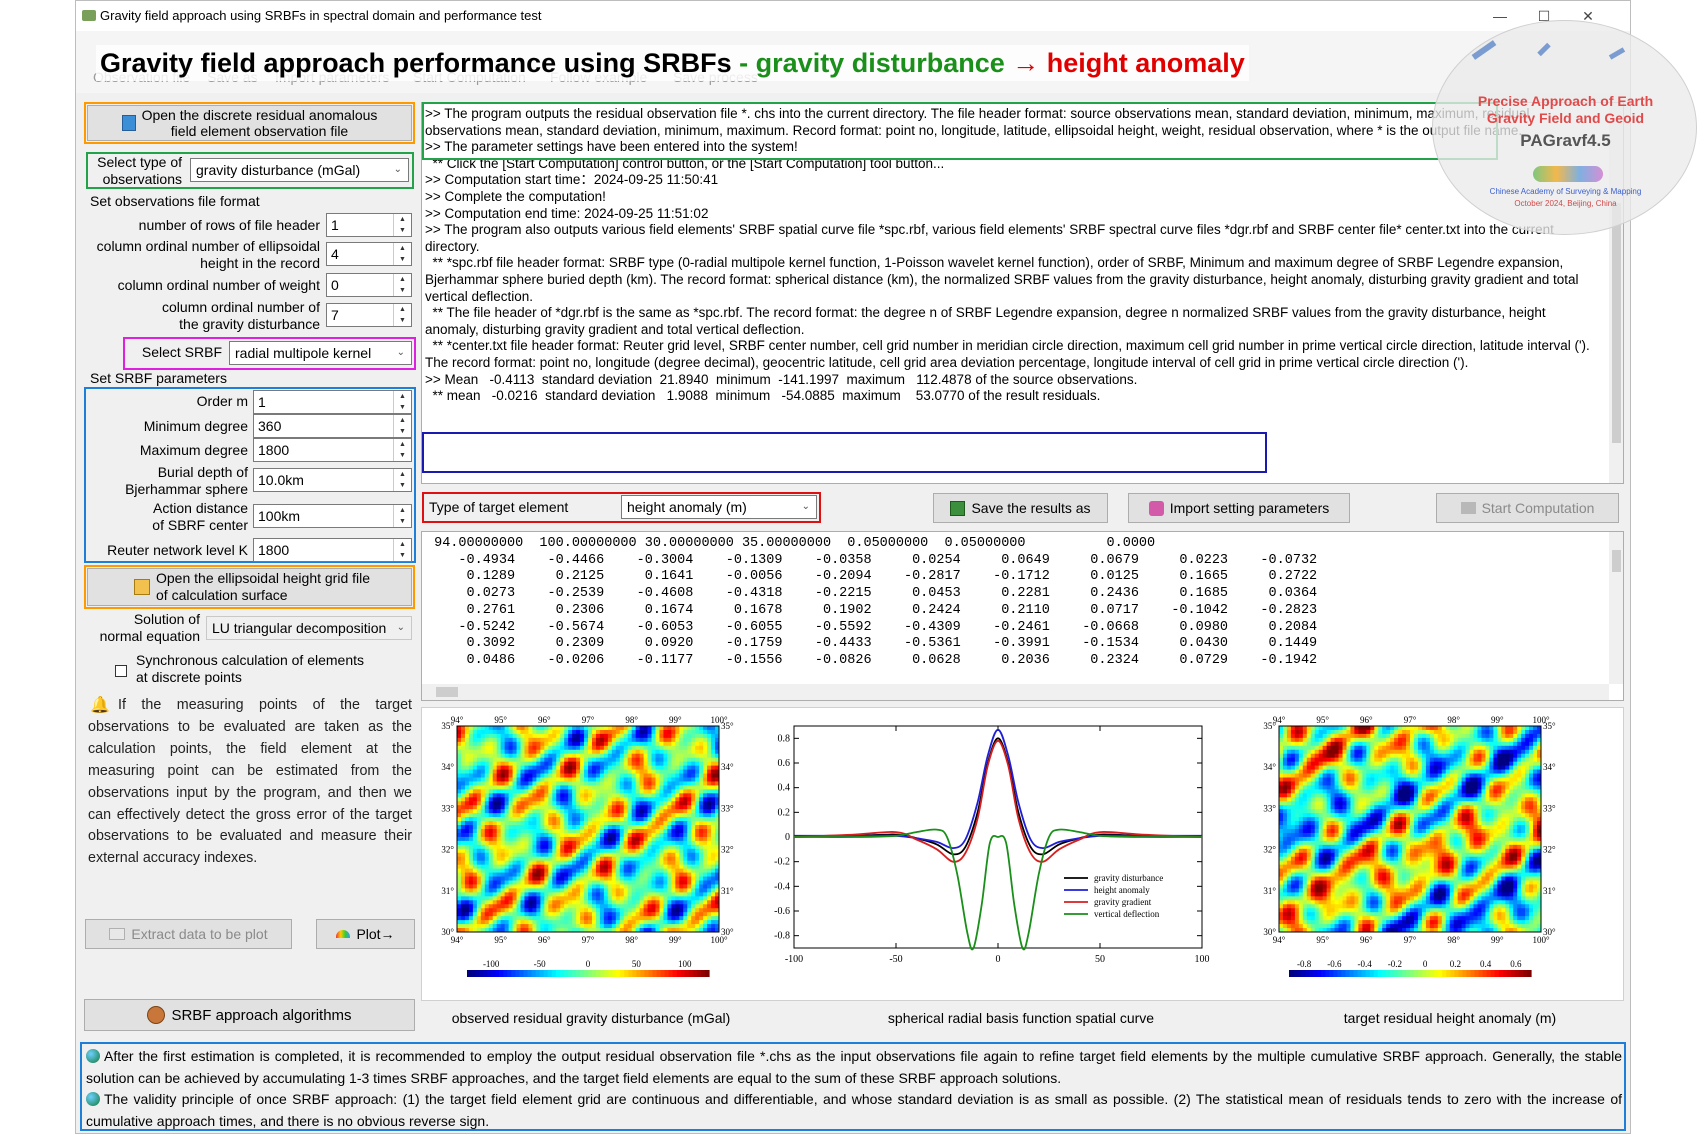 The width and height of the screenshot is (1701, 1134). What do you see at coordinates (332, 402) in the screenshot?
I see `order-spin: 1 ▲ ▼` at bounding box center [332, 402].